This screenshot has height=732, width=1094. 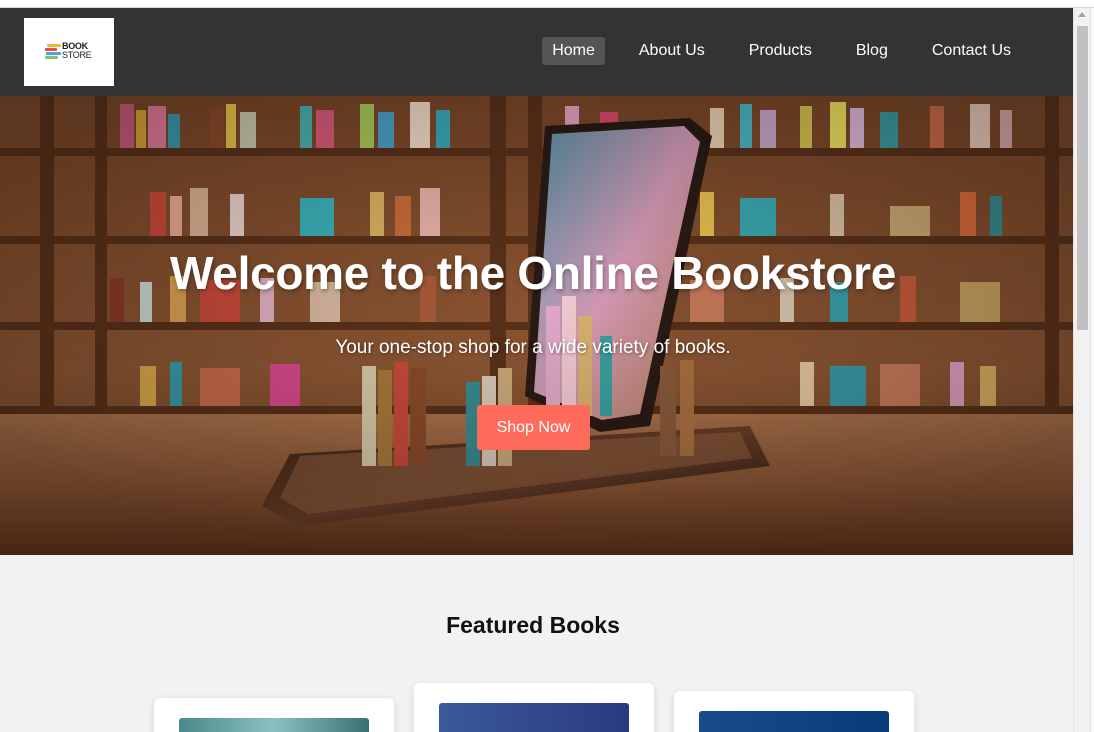 I want to click on window-top-edge, so click(x=547, y=4).